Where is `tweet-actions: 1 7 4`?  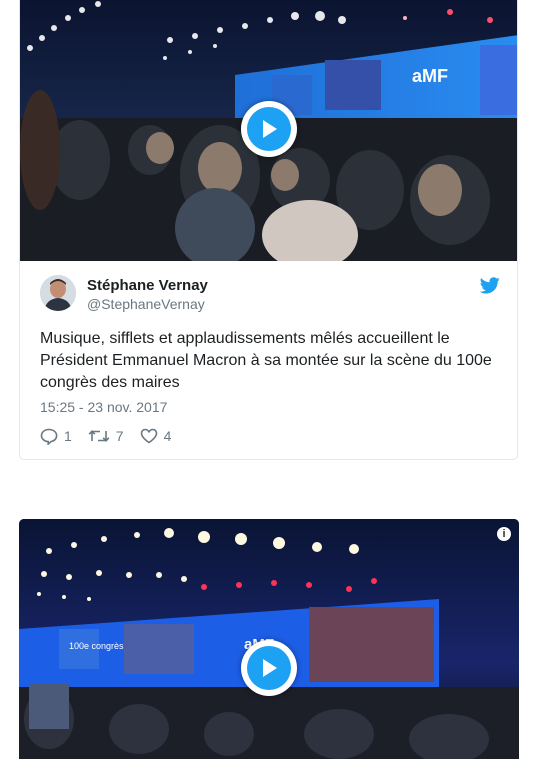
tweet-actions: 1 7 4 is located at coordinates (113, 436).